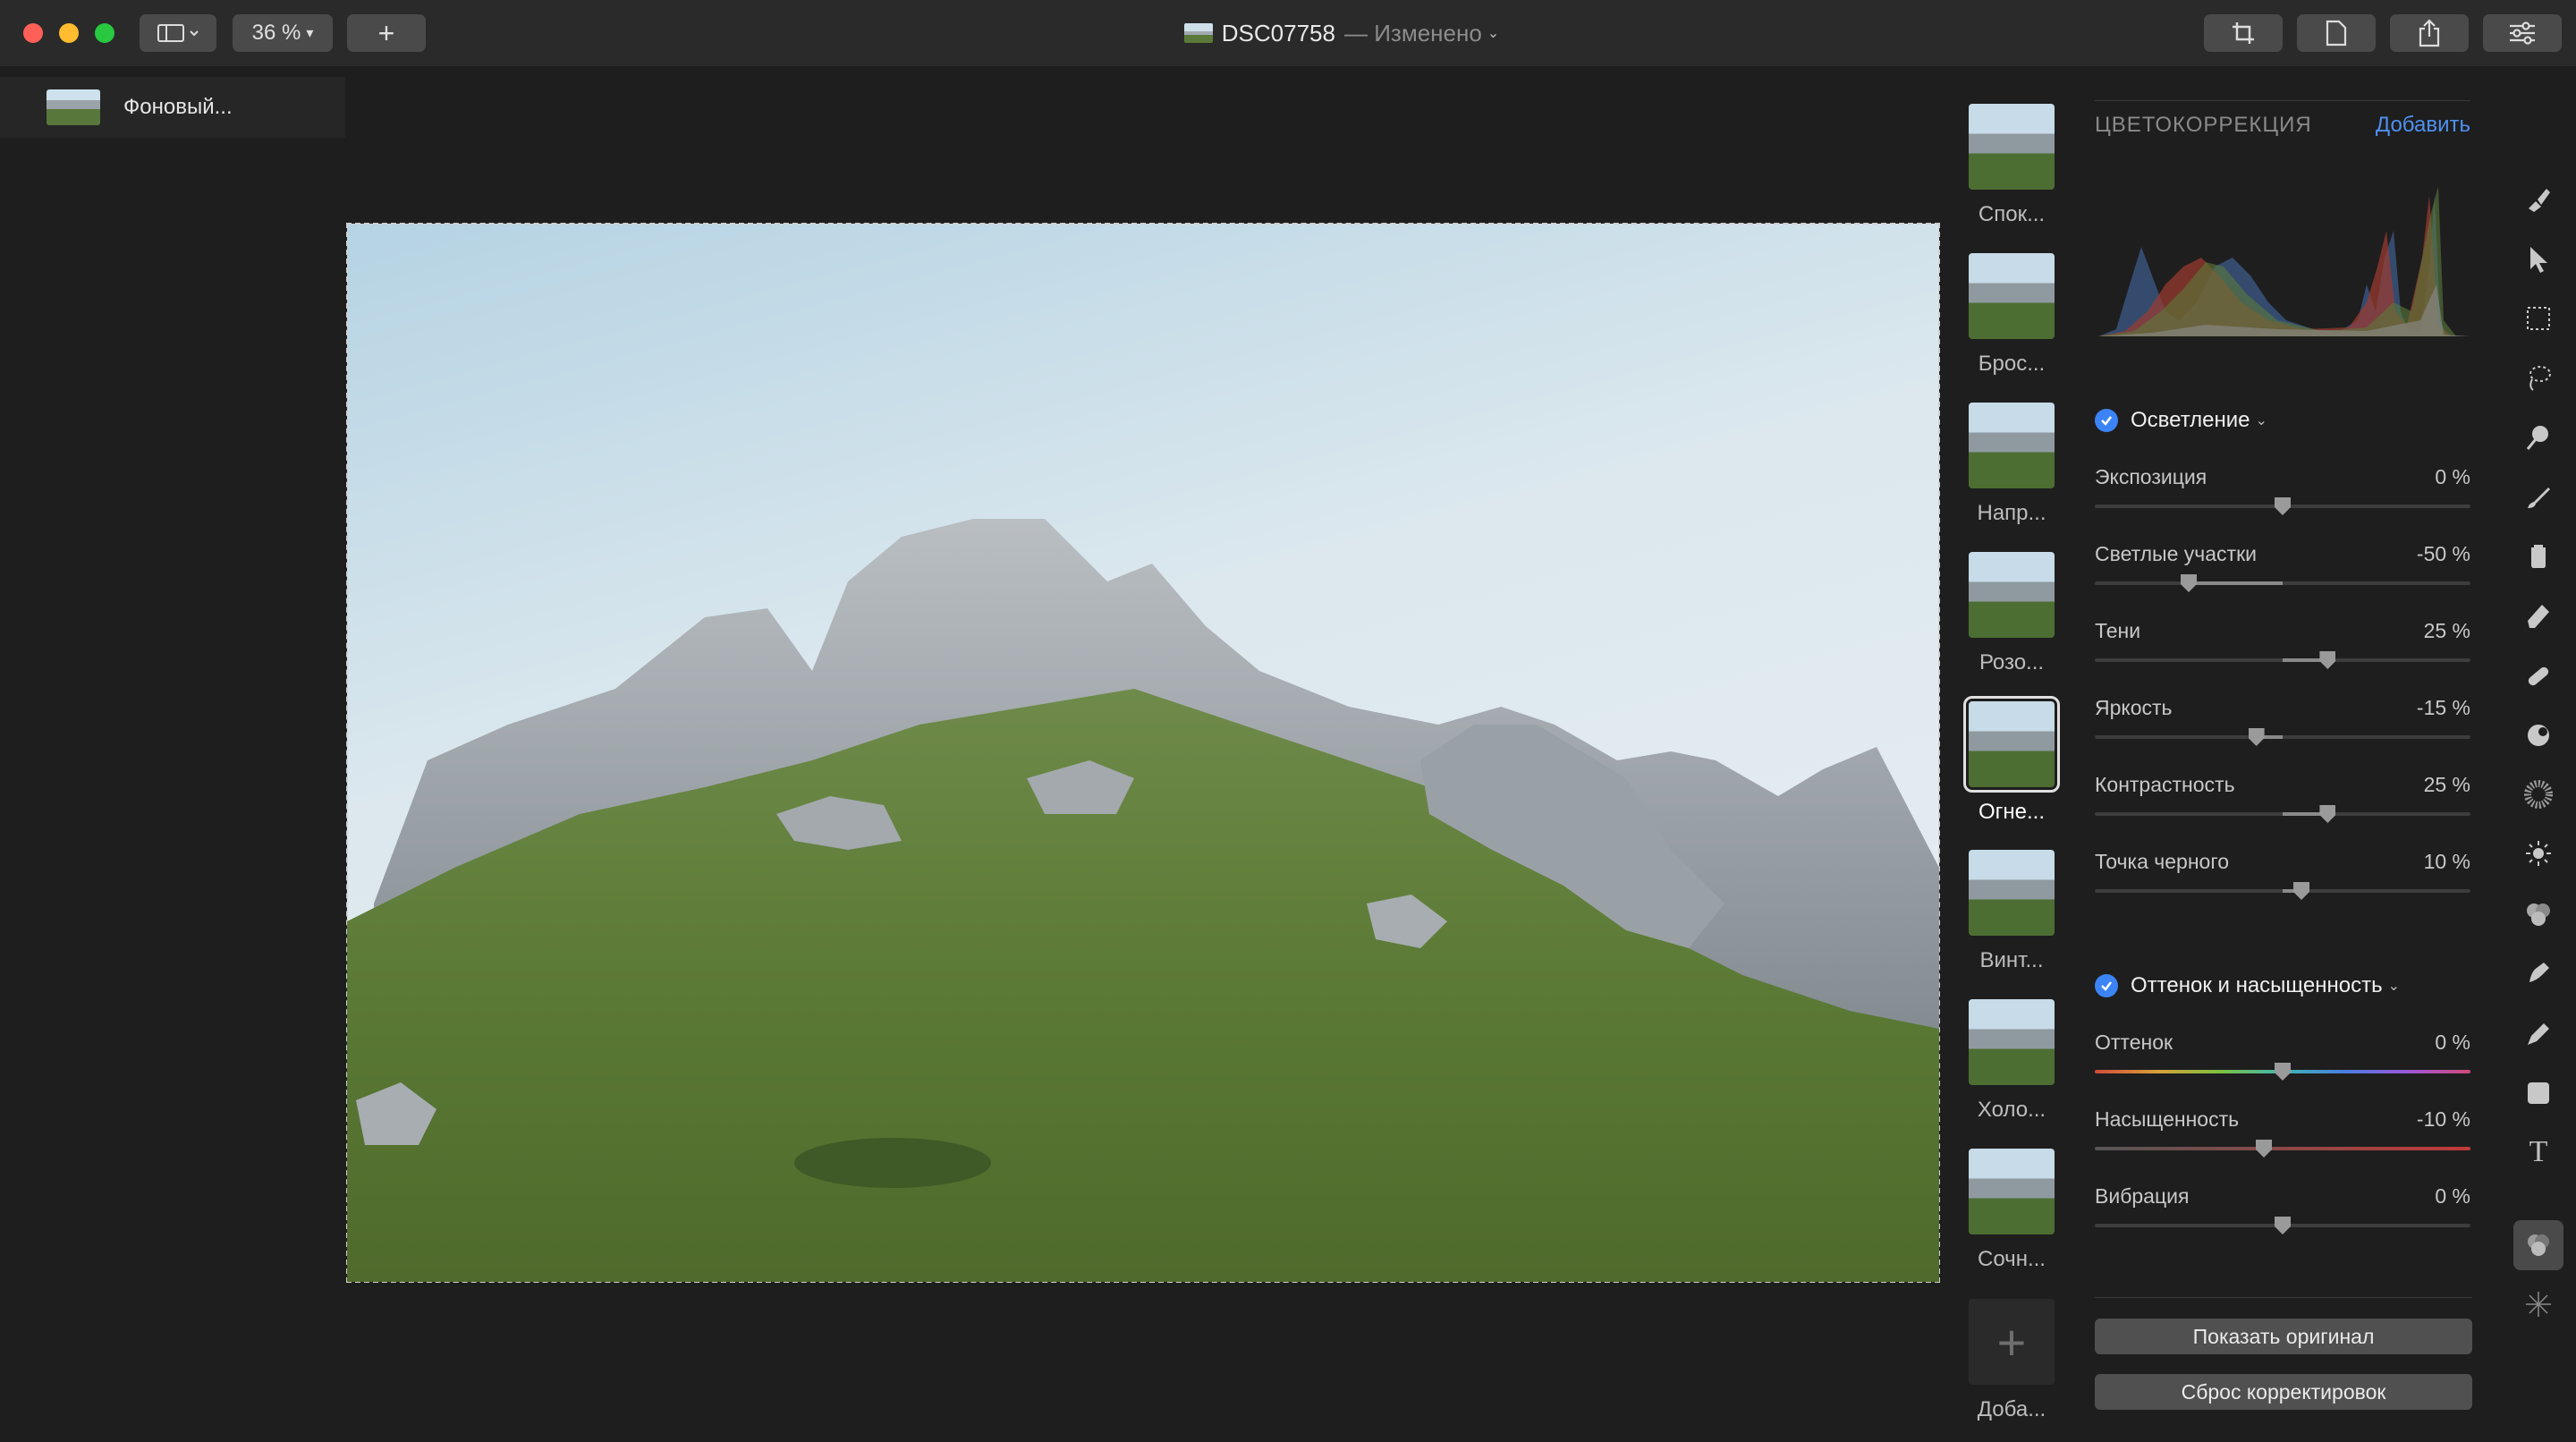  What do you see at coordinates (2142, 1196) in the screenshot?
I see `slider-label: Вибрация` at bounding box center [2142, 1196].